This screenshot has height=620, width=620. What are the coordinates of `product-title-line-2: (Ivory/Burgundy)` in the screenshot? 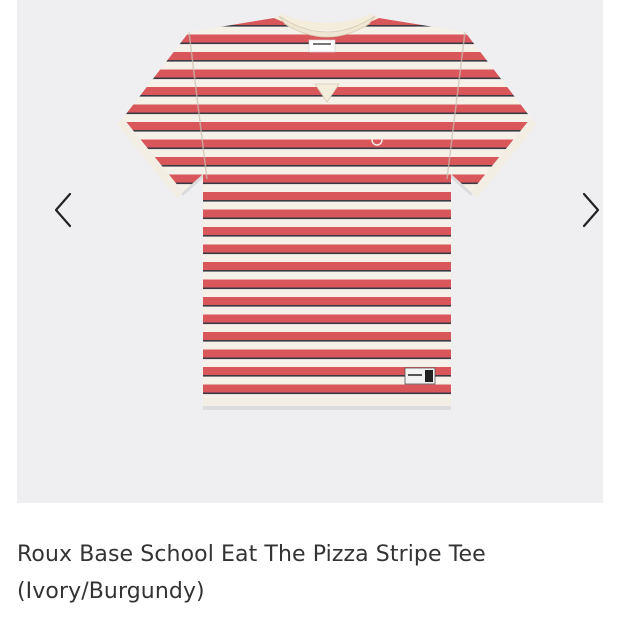 It's located at (111, 591).